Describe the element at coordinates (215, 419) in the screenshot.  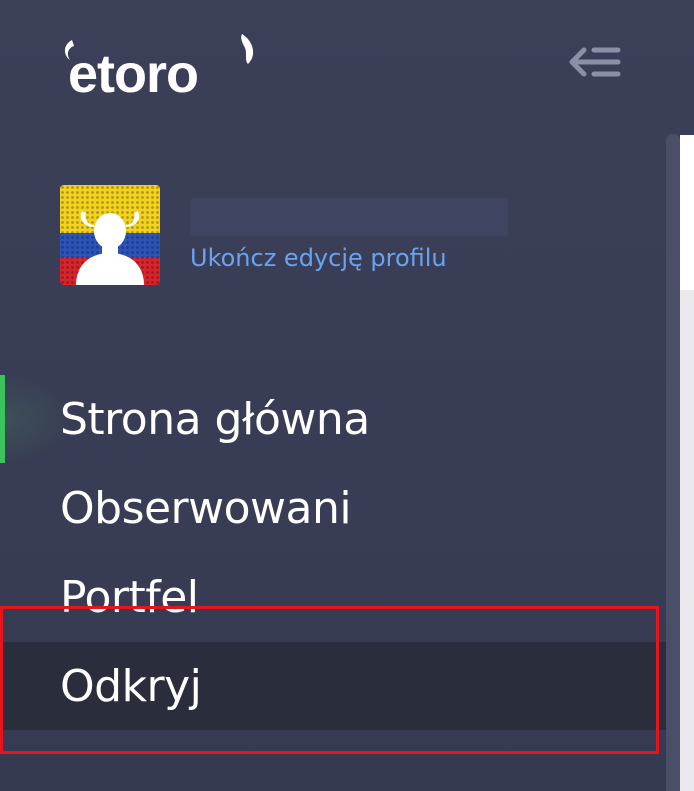
I see `nav-item-label: Strona główna` at that location.